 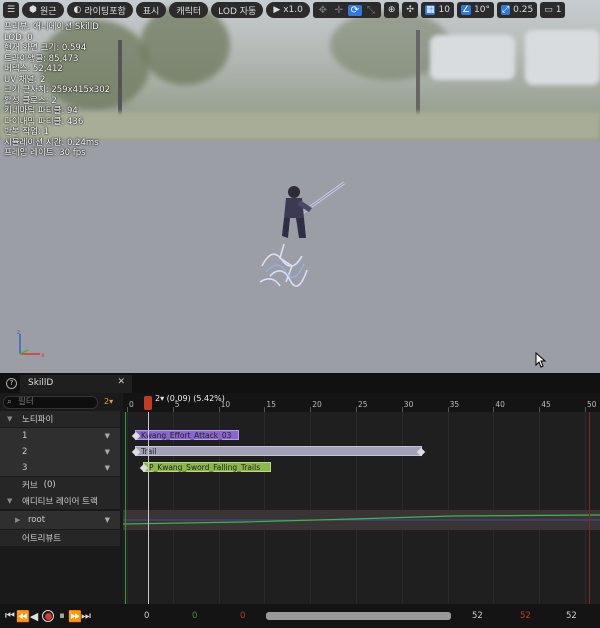 I want to click on attributes-section: 어트리뷰트, so click(x=60, y=538).